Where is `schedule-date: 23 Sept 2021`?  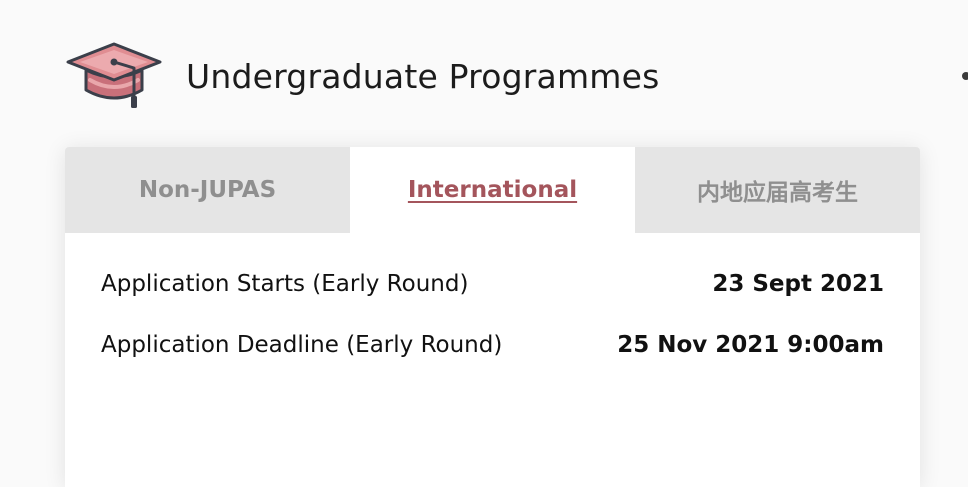 schedule-date: 23 Sept 2021 is located at coordinates (798, 284).